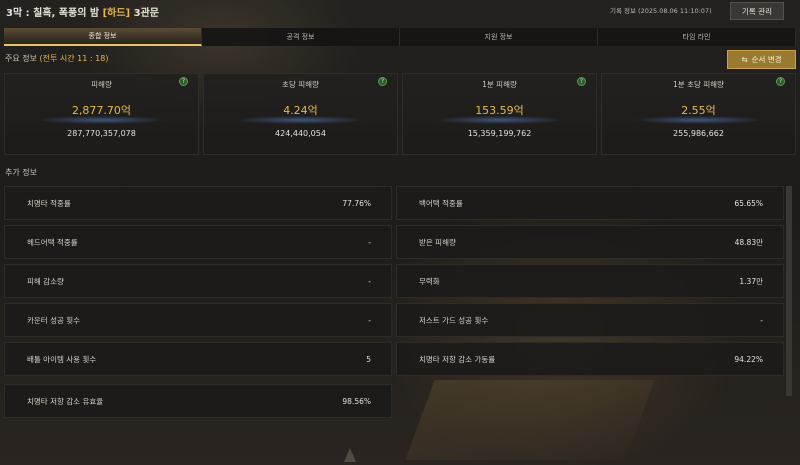 This screenshot has width=800, height=465. Describe the element at coordinates (45, 281) in the screenshot. I see `row-label: 피해 감소량` at that location.